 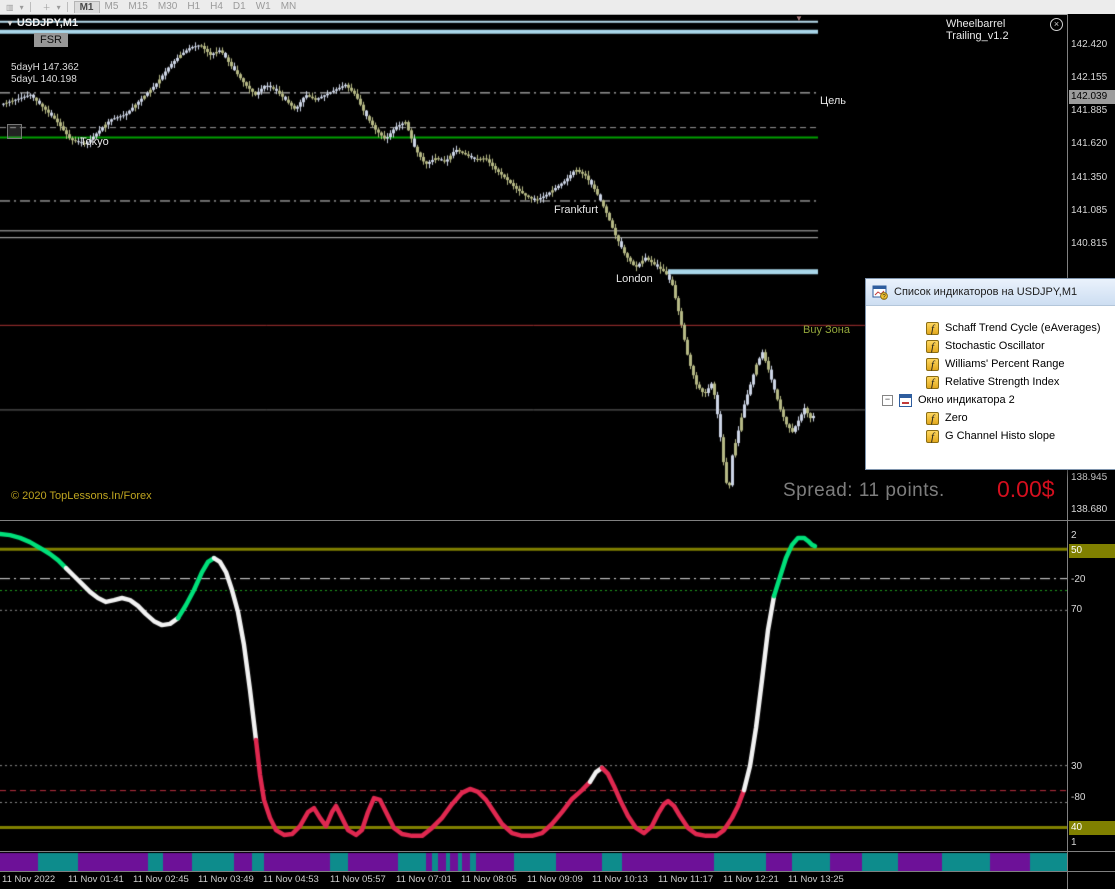 What do you see at coordinates (216, 7) in the screenshot?
I see `timeframe-button-h4: H4` at bounding box center [216, 7].